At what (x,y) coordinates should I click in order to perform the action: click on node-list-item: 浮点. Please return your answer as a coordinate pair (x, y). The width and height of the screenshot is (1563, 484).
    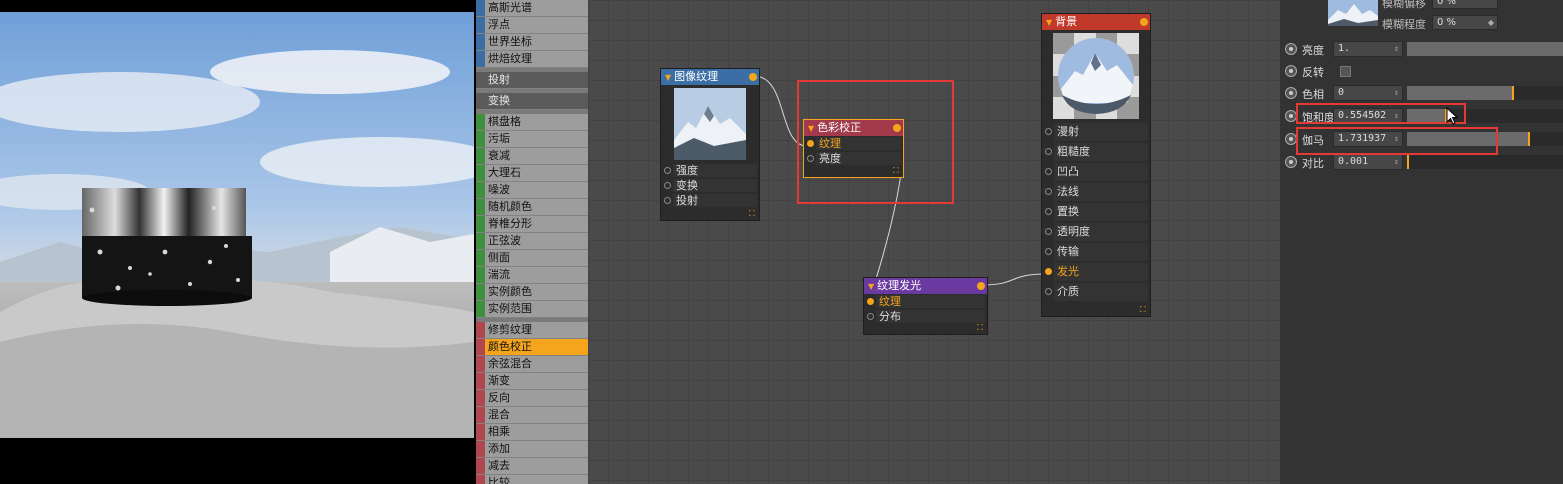
    Looking at the image, I should click on (532, 25).